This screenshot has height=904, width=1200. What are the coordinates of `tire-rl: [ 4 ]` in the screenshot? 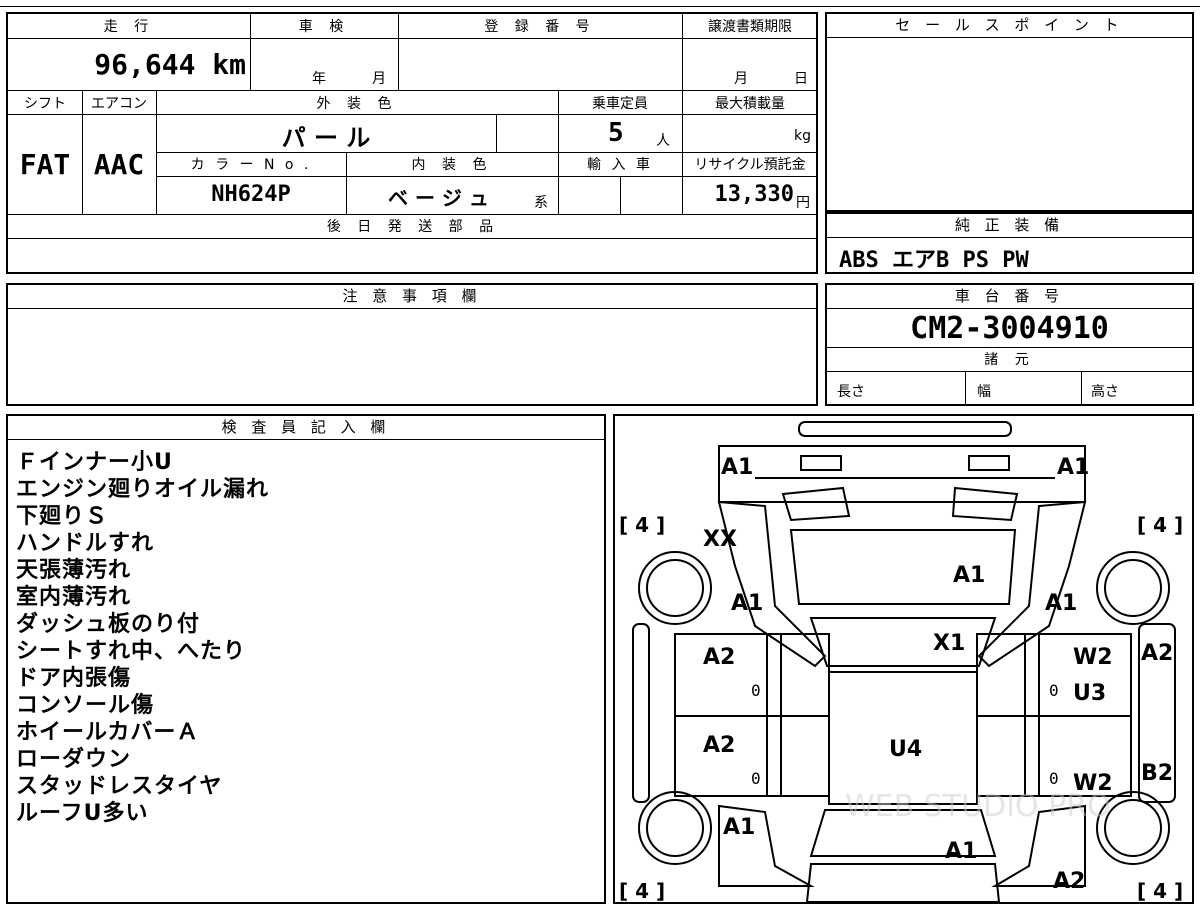 It's located at (642, 890).